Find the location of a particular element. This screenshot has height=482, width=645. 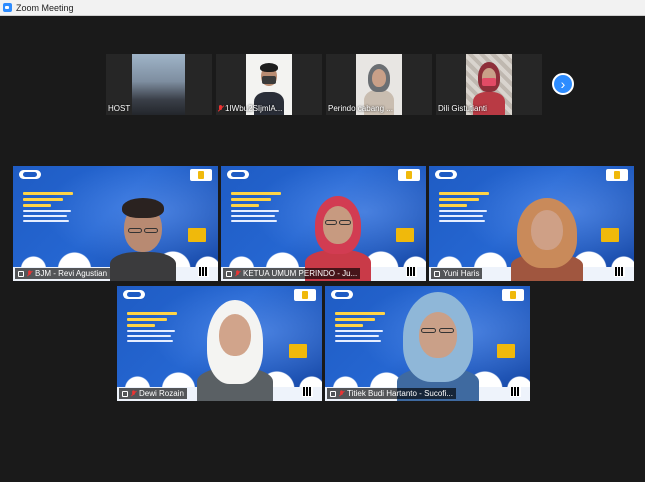

participant-name-text: Yuni Haris is located at coordinates (461, 273).